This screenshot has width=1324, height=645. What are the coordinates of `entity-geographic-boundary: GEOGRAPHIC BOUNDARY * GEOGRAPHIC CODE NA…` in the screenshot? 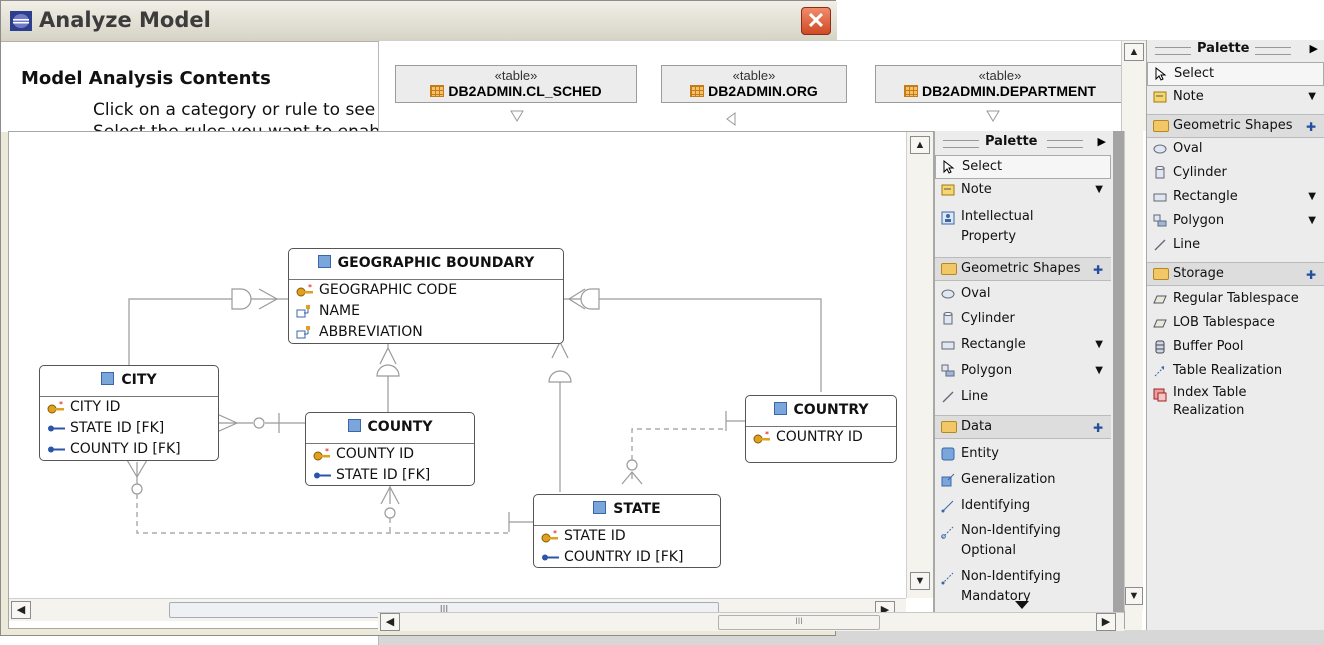 It's located at (426, 296).